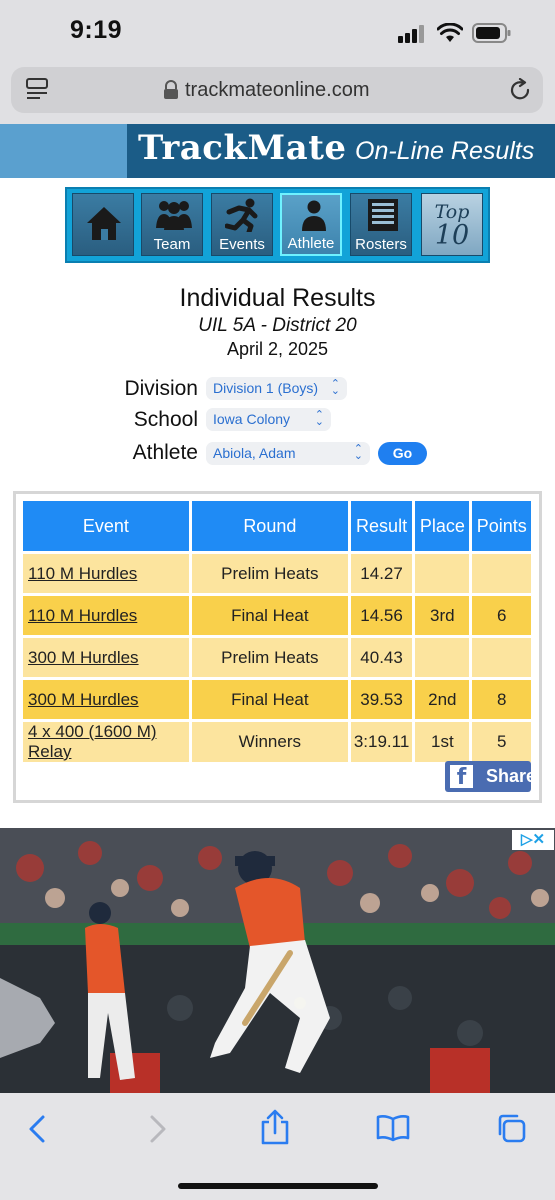 The image size is (555, 1200). Describe the element at coordinates (165, 419) in the screenshot. I see `school-label: School` at that location.